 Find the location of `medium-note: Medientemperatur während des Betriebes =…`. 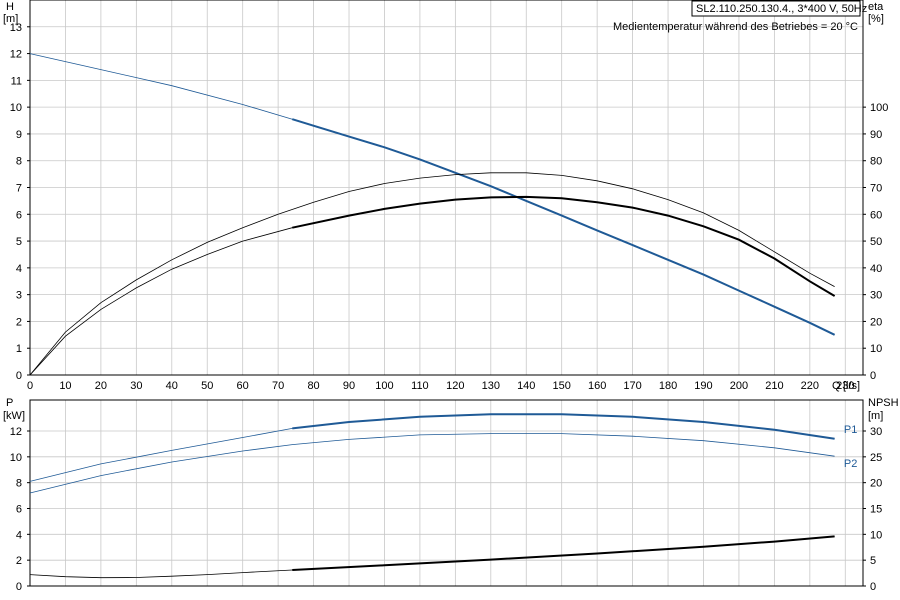

medium-note: Medientemperatur während des Betriebes =… is located at coordinates (735, 27).